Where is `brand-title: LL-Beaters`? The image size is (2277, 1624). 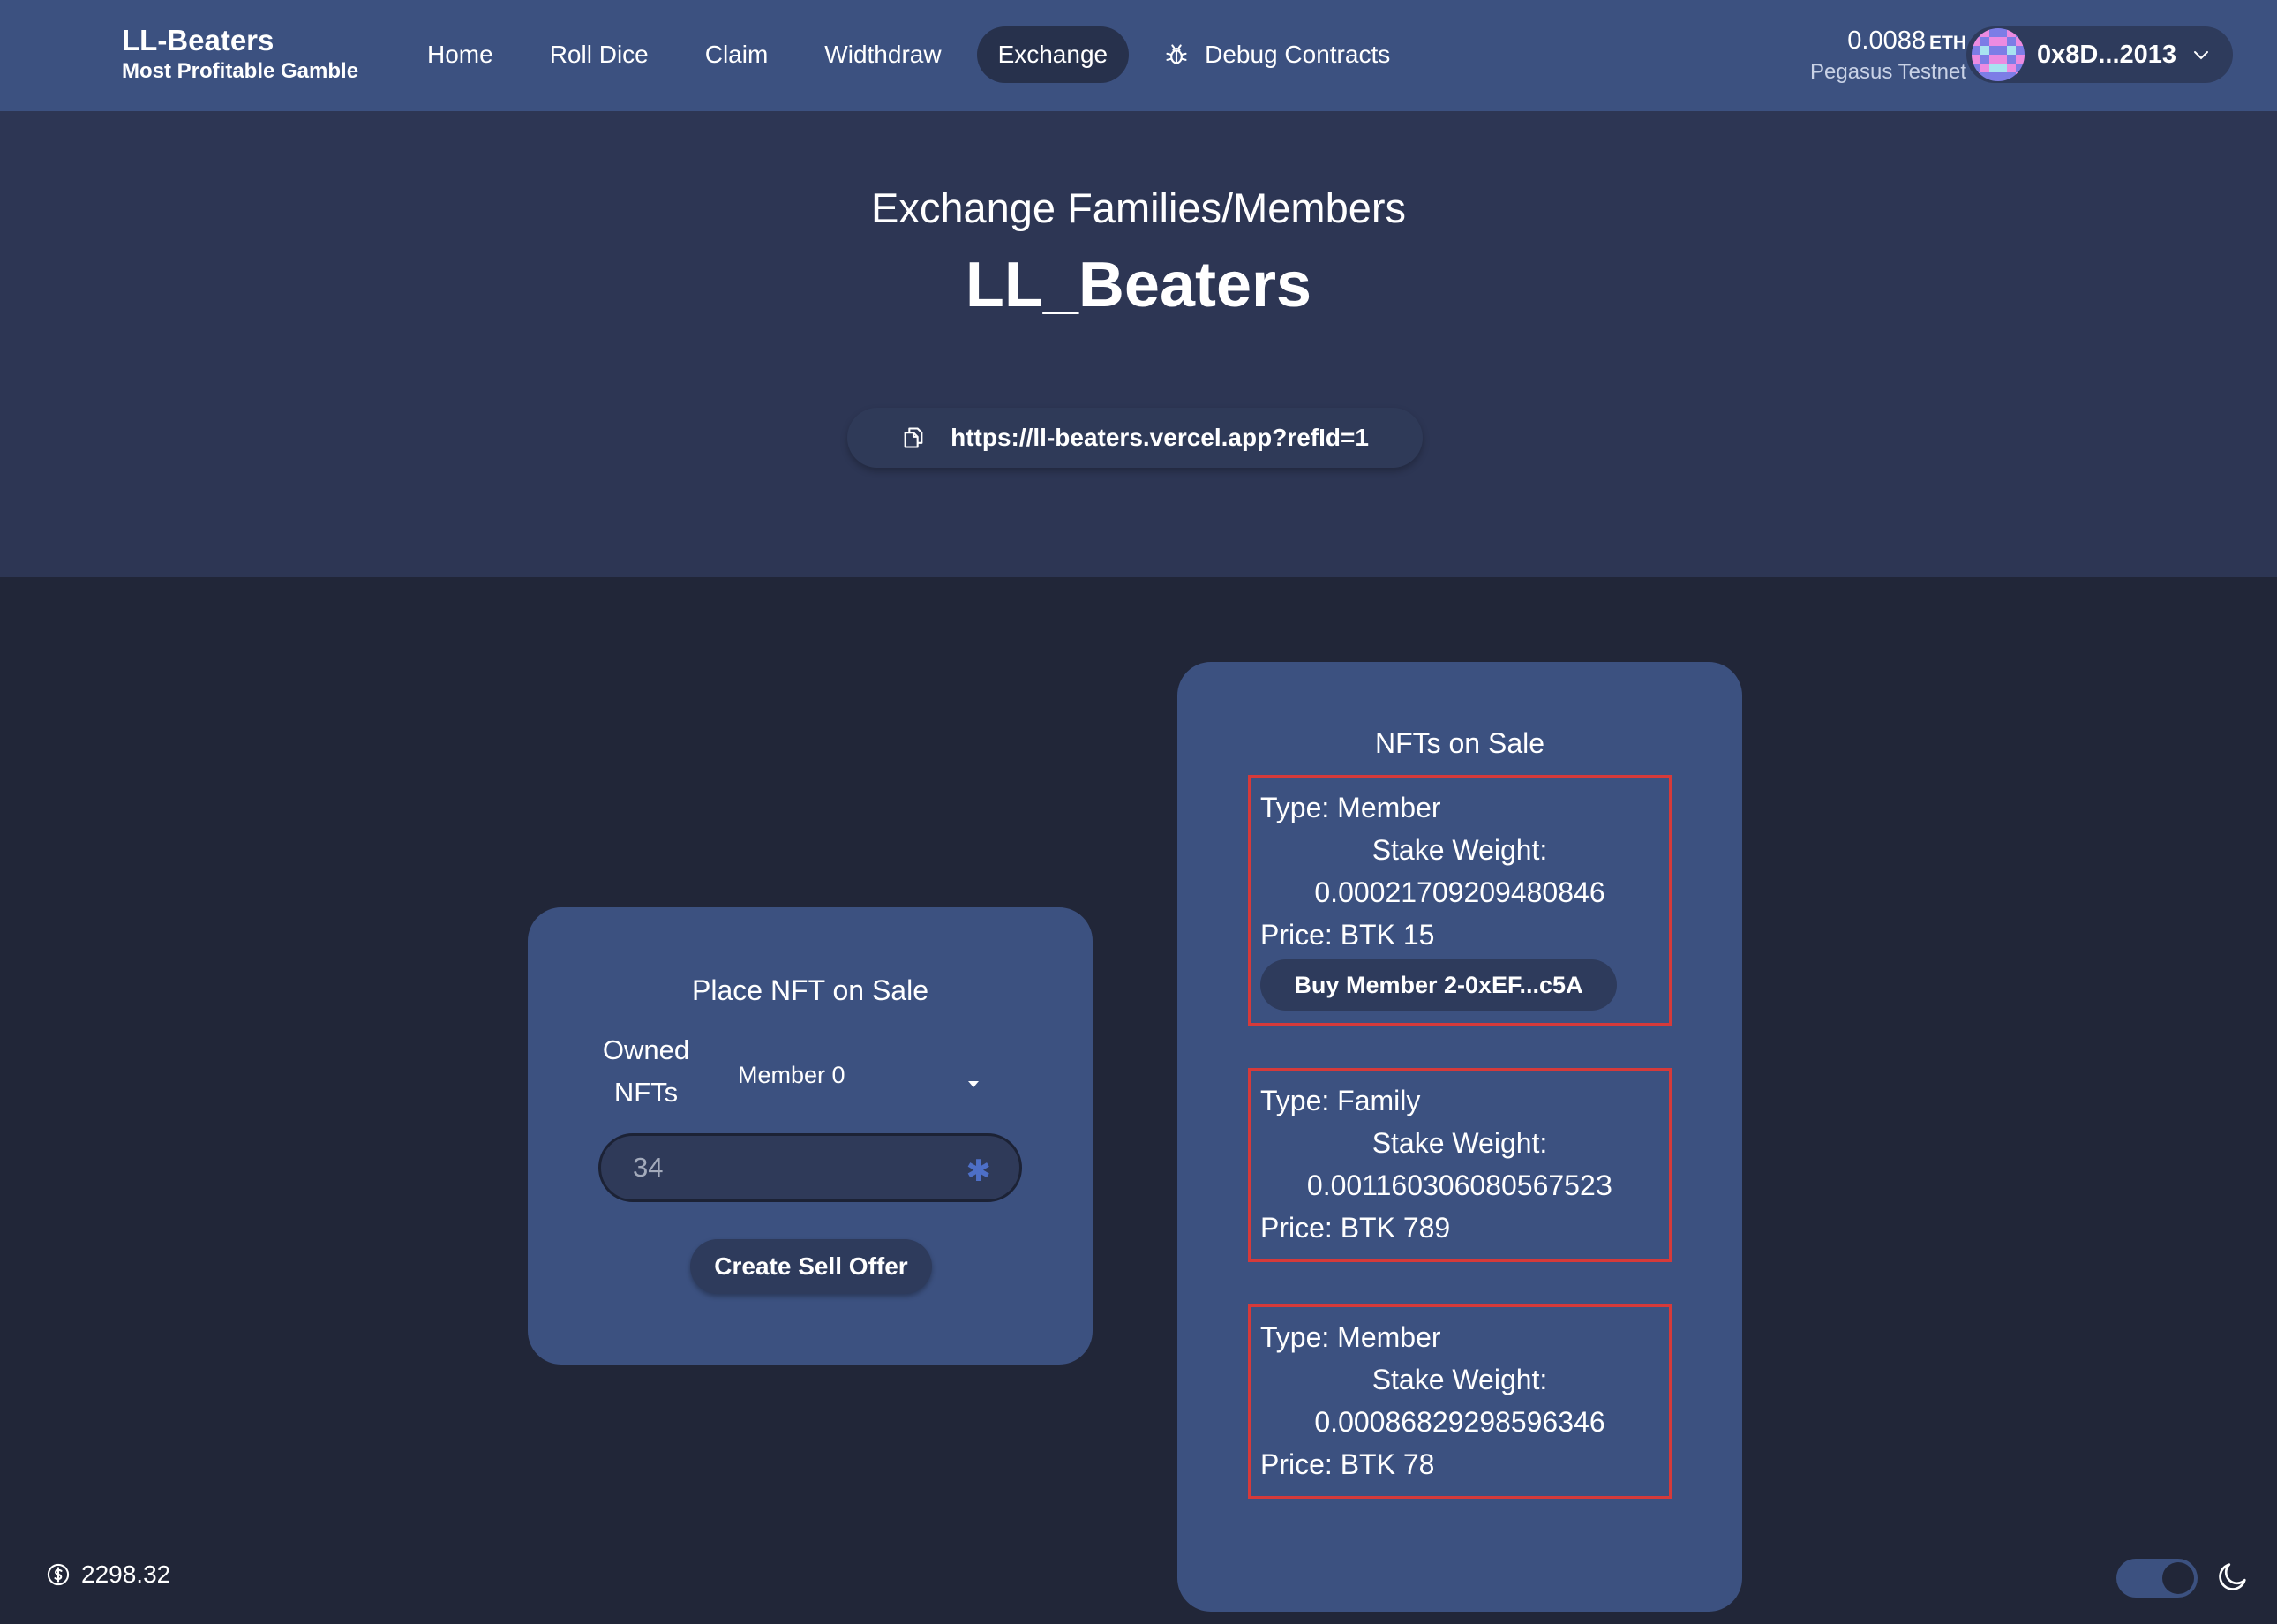 brand-title: LL-Beaters is located at coordinates (198, 40).